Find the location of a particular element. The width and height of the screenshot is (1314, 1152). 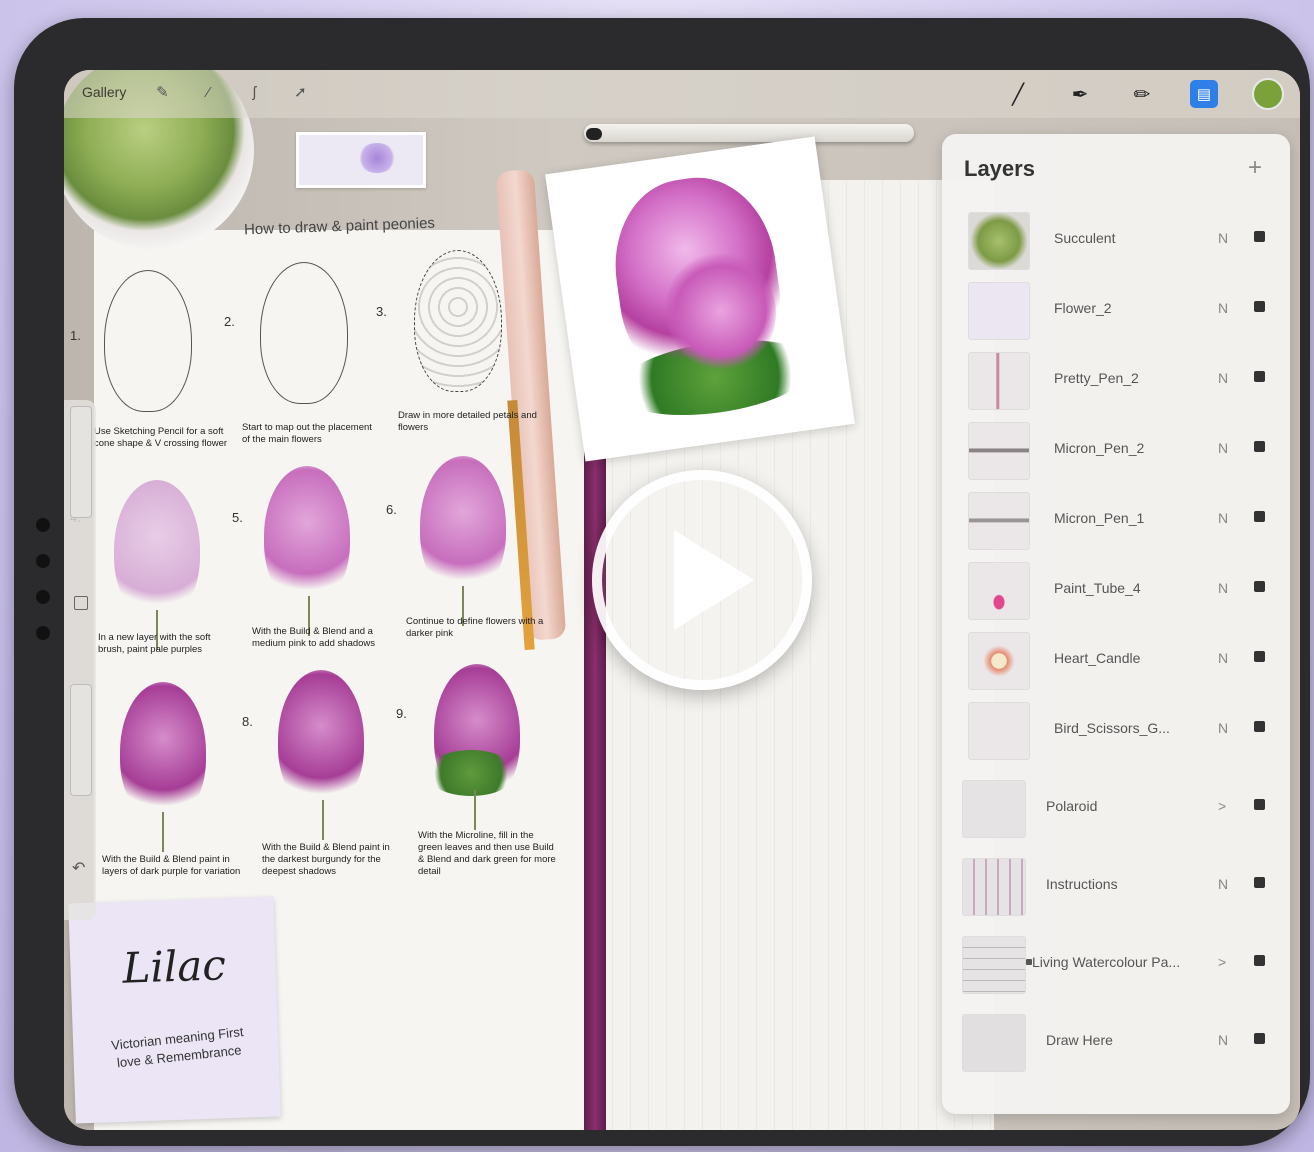

step-2-sketch is located at coordinates (304, 333).